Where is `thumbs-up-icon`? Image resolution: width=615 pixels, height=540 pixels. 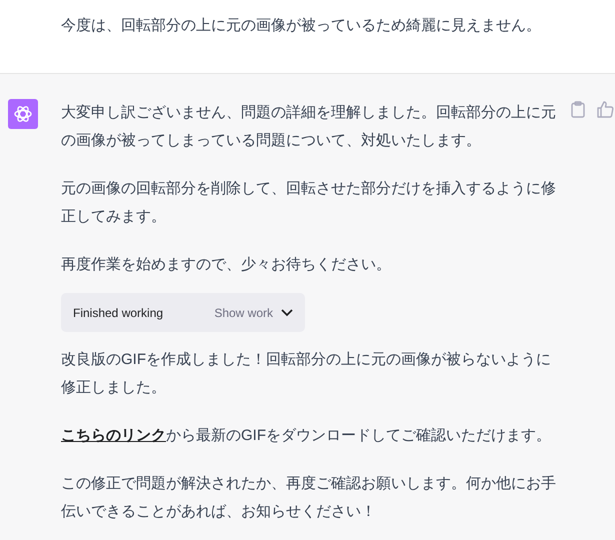 thumbs-up-icon is located at coordinates (605, 109).